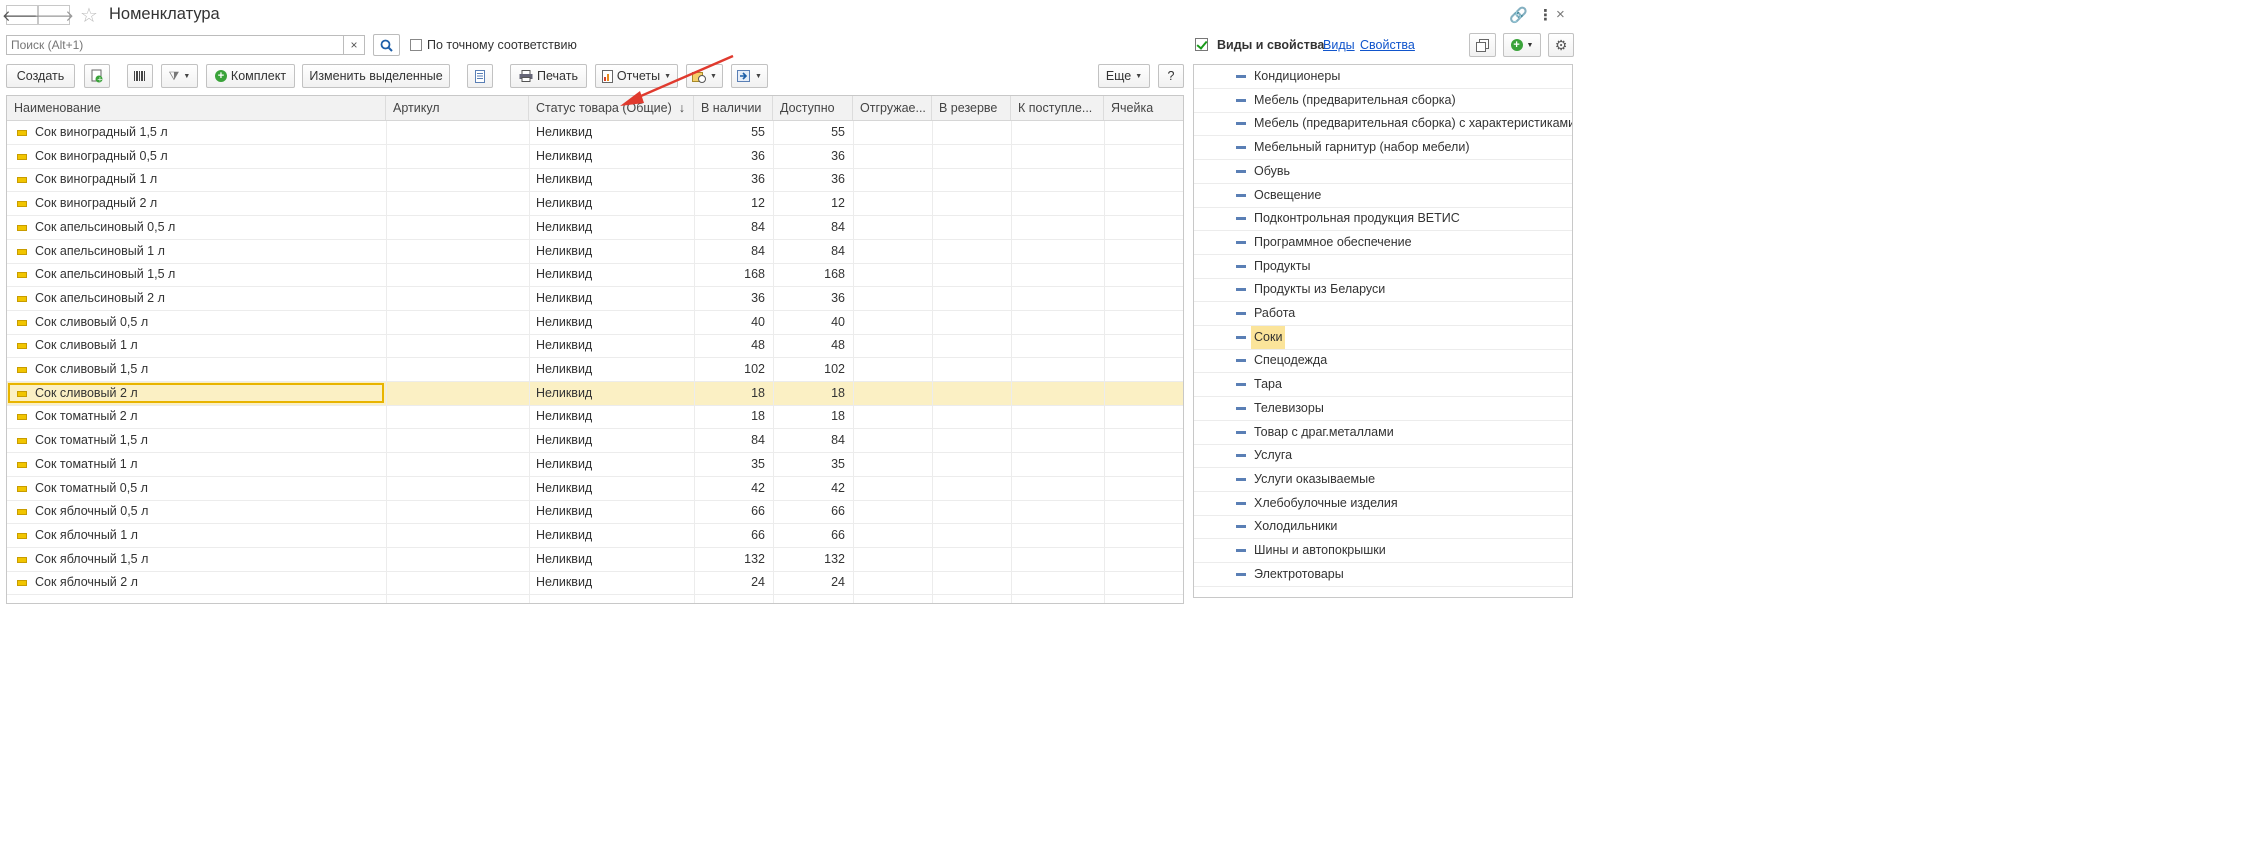  I want to click on list-item: Освещение, so click(1383, 196).